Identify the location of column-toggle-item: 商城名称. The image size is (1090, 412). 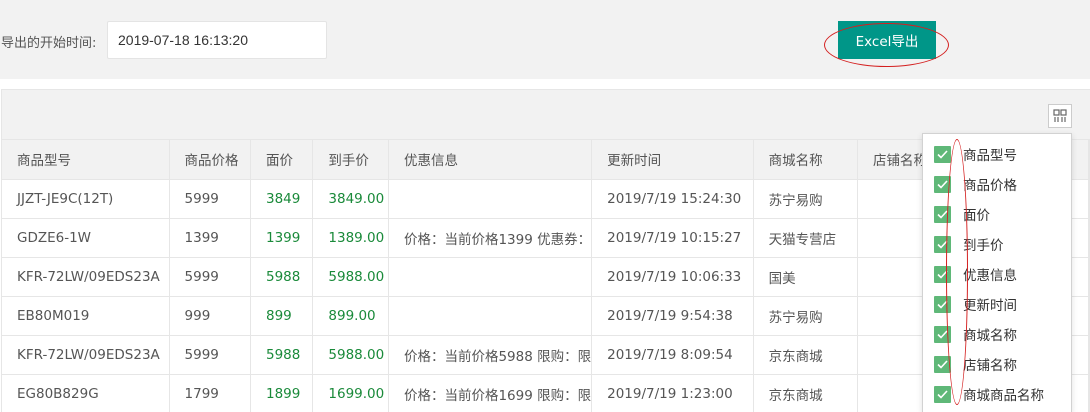
(975, 334).